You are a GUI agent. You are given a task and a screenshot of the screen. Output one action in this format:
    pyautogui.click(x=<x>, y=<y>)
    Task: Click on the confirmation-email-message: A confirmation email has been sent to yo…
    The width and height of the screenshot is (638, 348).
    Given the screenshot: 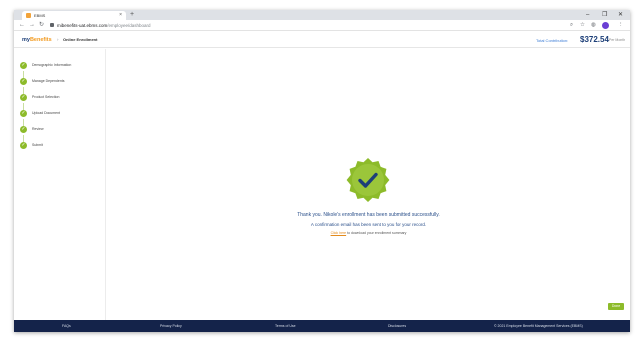 What is the action you would take?
    pyautogui.click(x=368, y=224)
    